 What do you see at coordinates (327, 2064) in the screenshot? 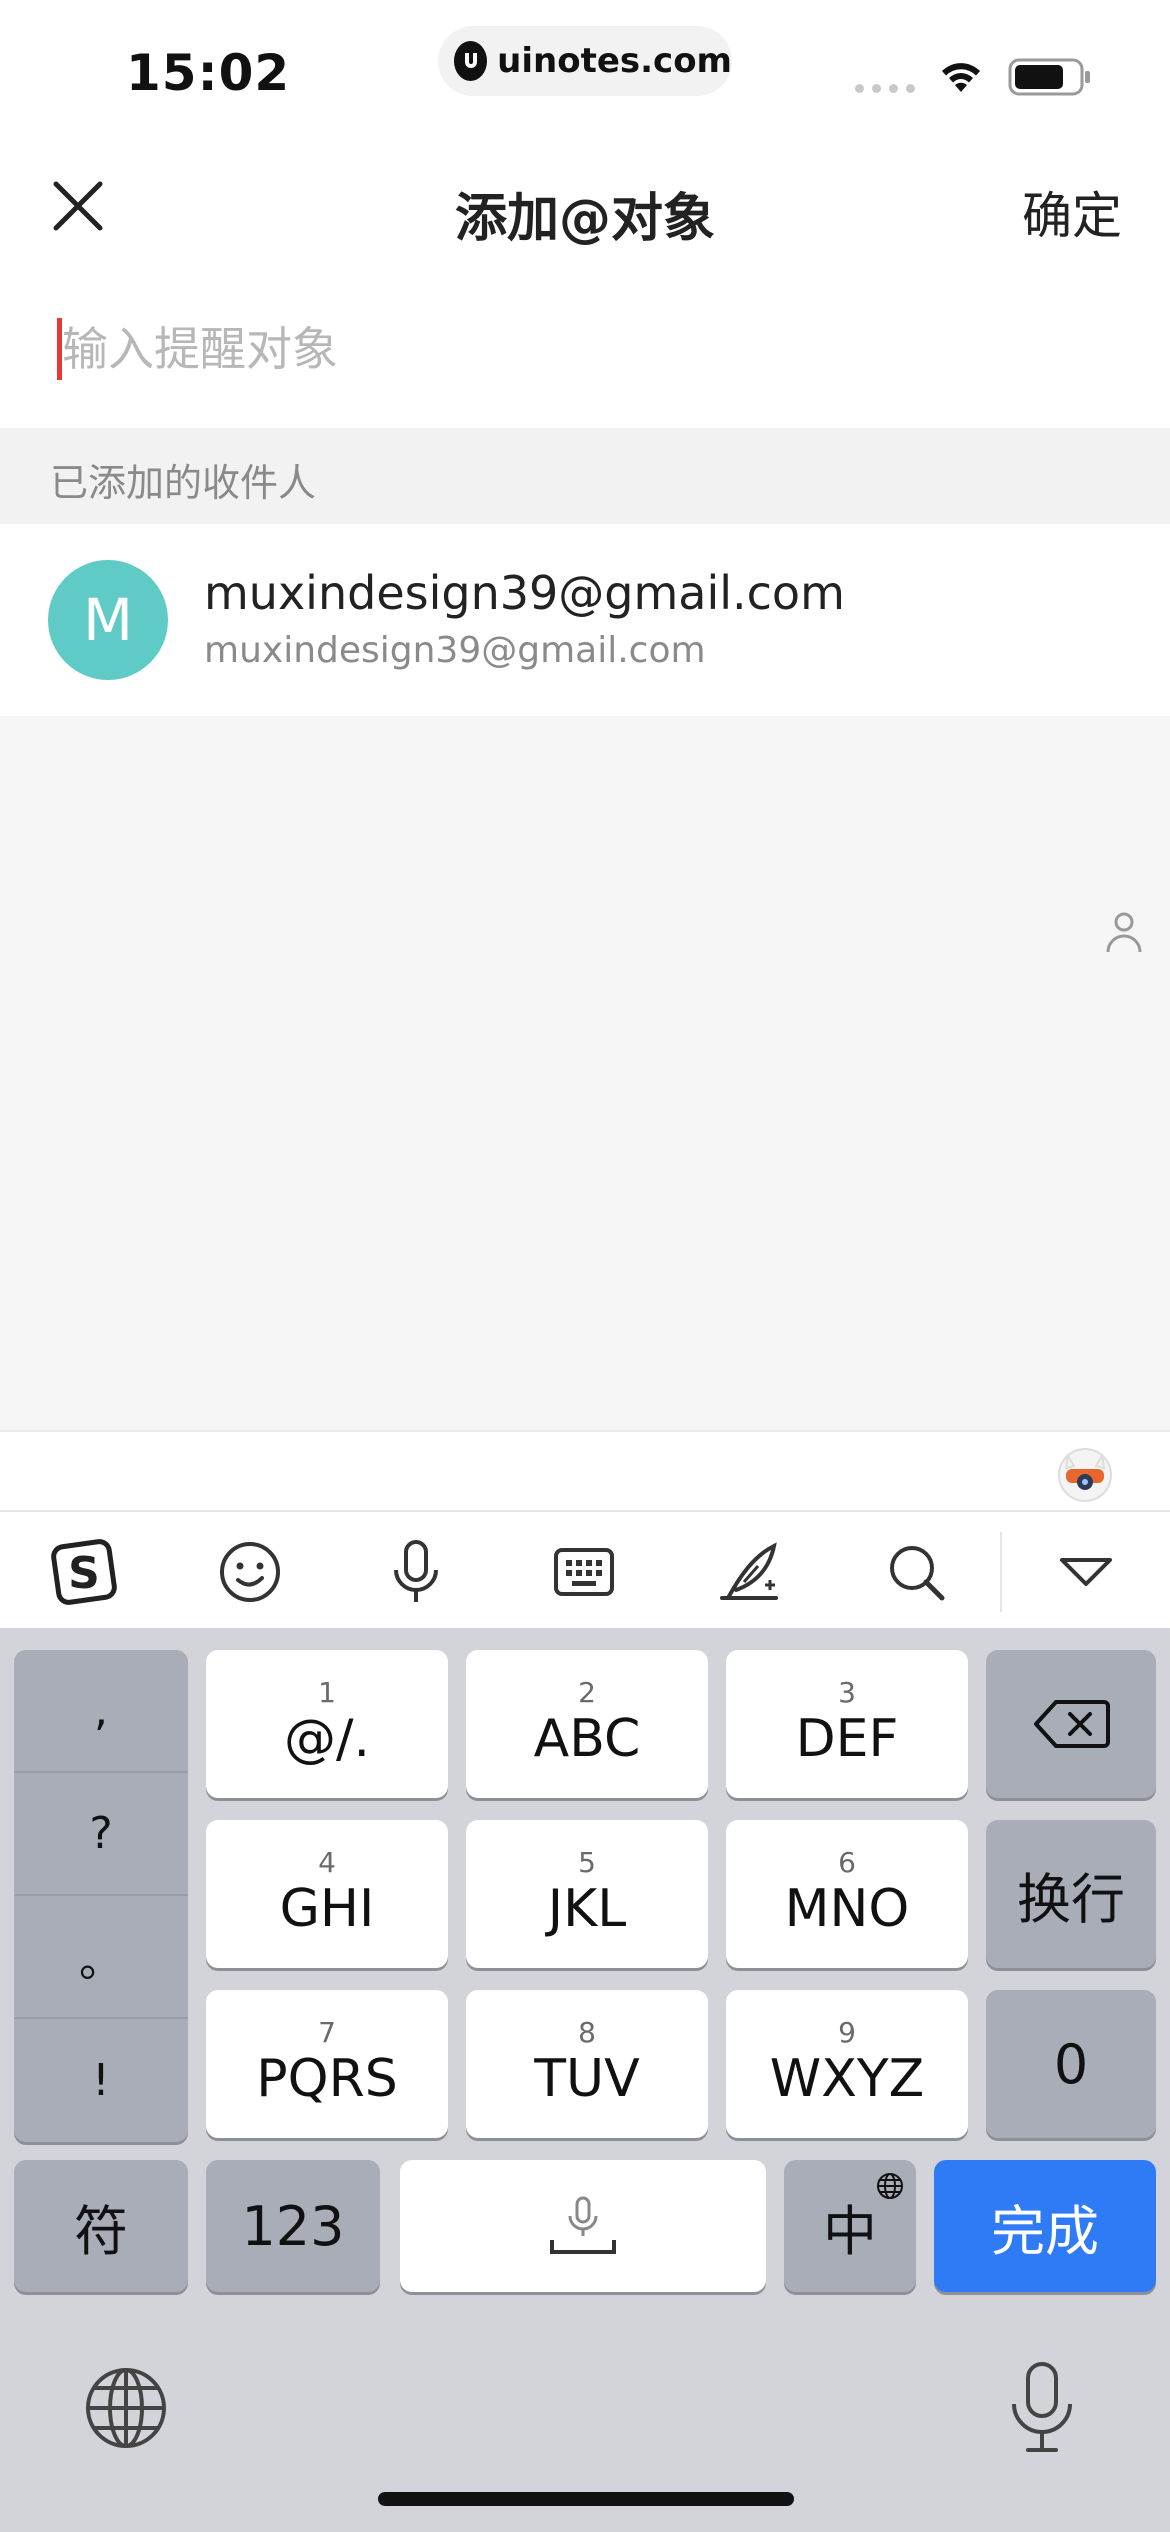
I see `key-7: 7 PQRS` at bounding box center [327, 2064].